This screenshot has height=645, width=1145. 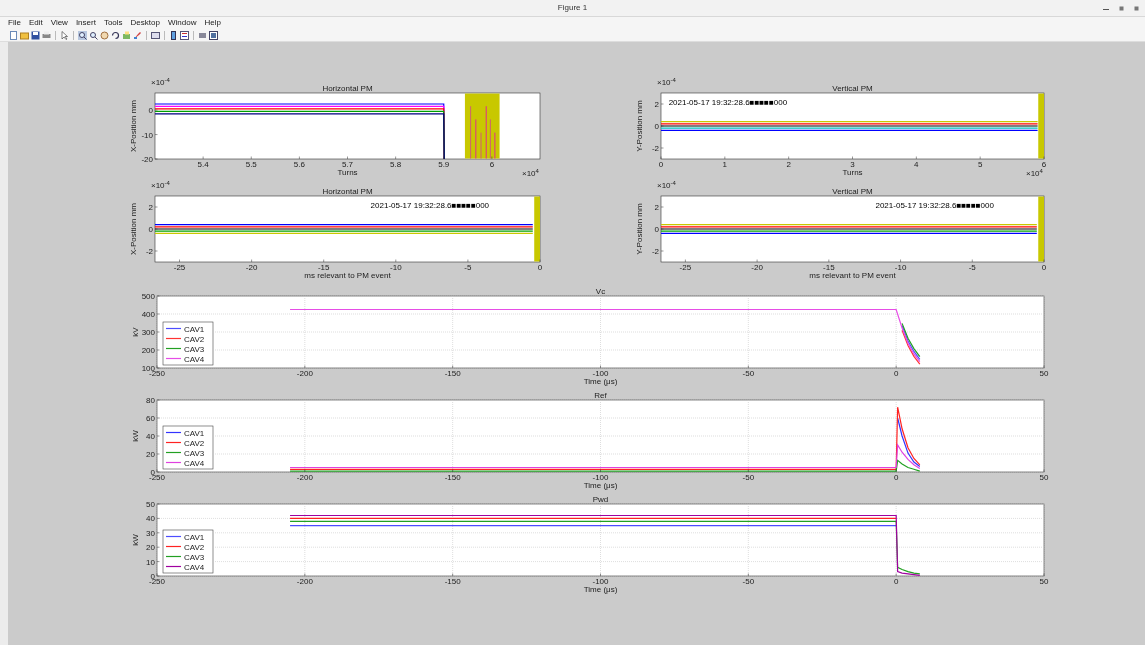 I want to click on zoom-in-icon, so click(x=82, y=35).